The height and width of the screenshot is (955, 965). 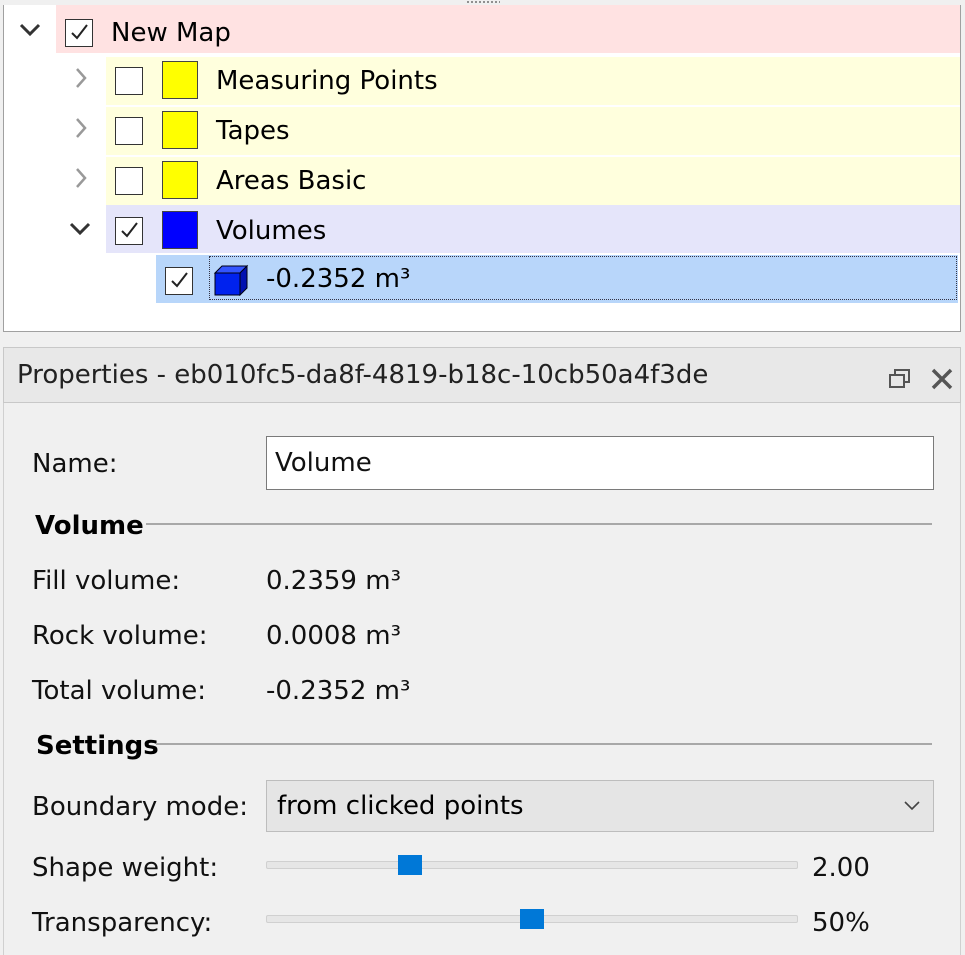 I want to click on shape-weight-label: Shape weight:, so click(x=125, y=868).